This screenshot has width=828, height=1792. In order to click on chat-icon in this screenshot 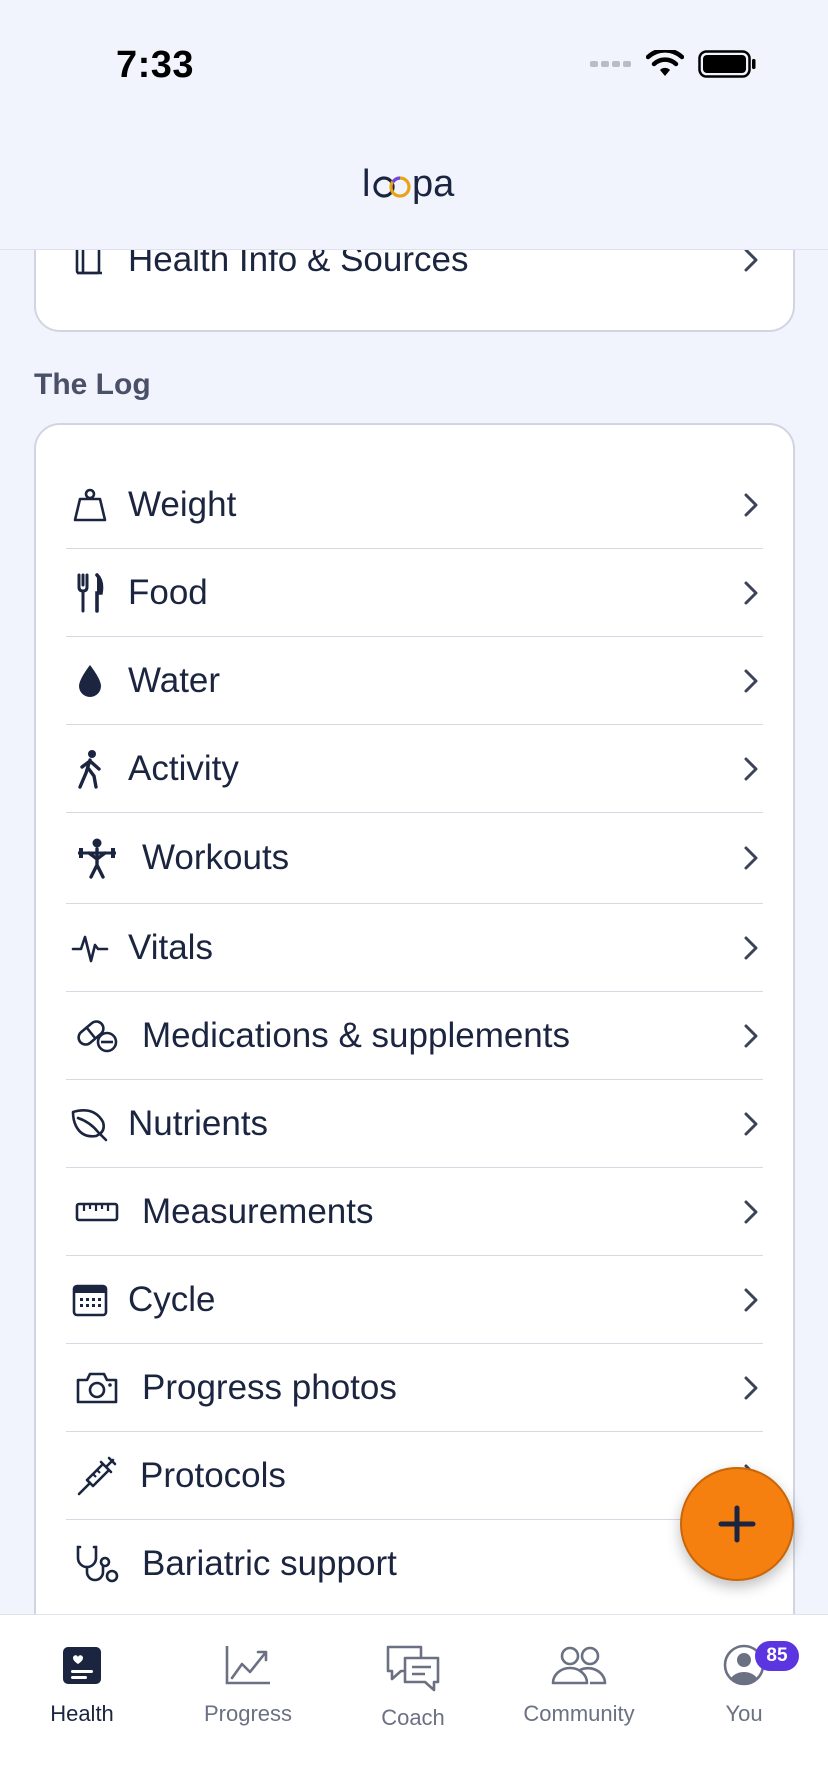, I will do `click(413, 1669)`.